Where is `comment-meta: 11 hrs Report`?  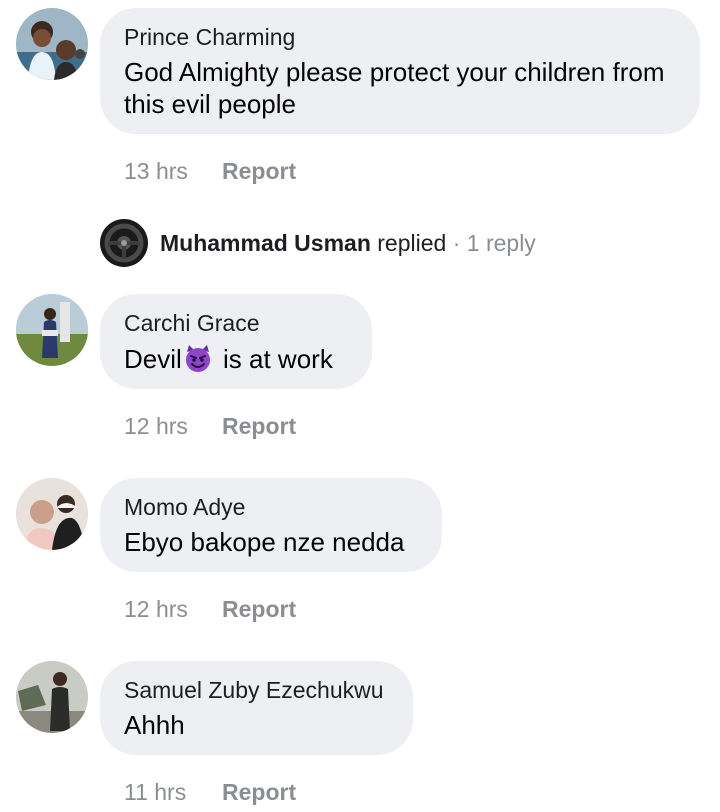 comment-meta: 11 hrs Report is located at coordinates (210, 792).